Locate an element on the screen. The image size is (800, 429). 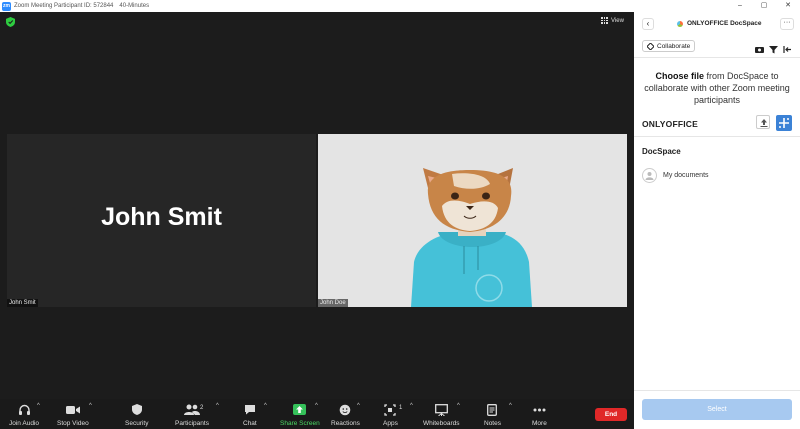
join-audio-label: Join Audio is located at coordinates (24, 423).